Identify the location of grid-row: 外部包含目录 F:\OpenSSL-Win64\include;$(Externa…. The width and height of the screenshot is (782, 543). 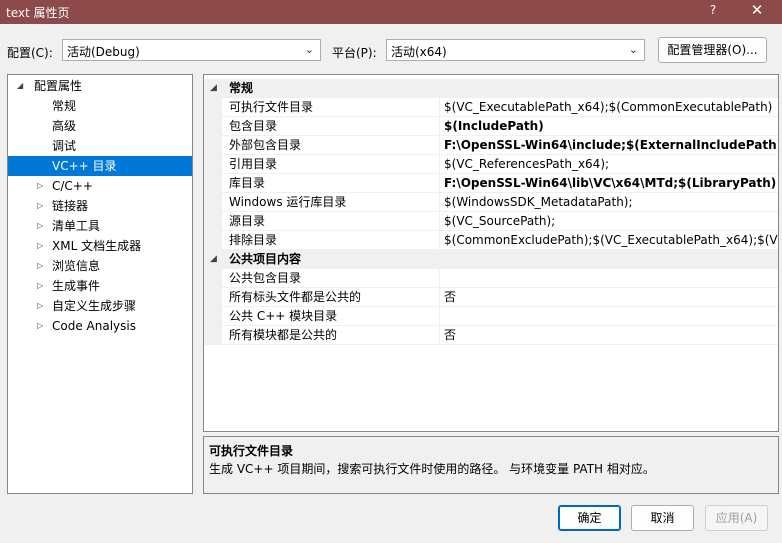
(491, 145).